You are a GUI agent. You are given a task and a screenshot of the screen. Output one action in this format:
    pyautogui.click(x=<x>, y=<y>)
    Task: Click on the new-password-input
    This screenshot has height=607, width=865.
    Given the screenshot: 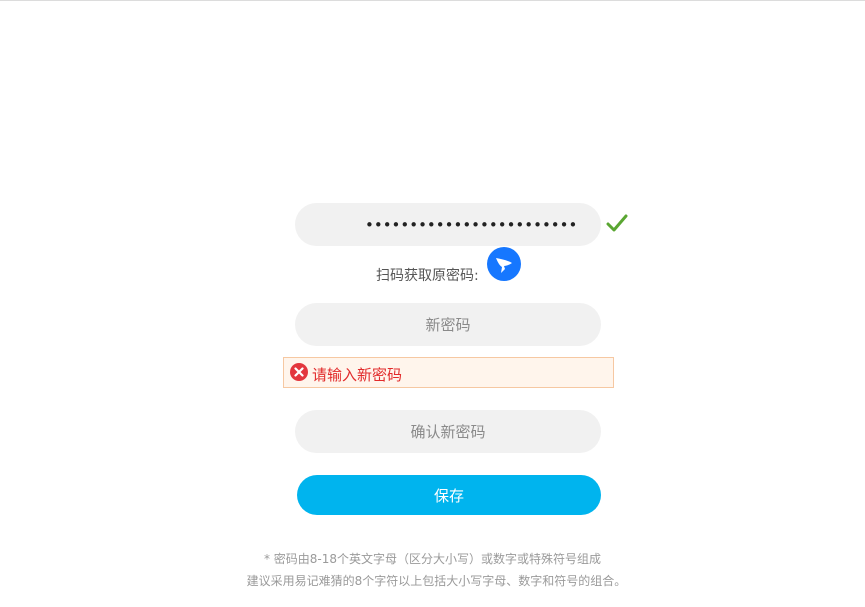 What is the action you would take?
    pyautogui.click(x=448, y=324)
    